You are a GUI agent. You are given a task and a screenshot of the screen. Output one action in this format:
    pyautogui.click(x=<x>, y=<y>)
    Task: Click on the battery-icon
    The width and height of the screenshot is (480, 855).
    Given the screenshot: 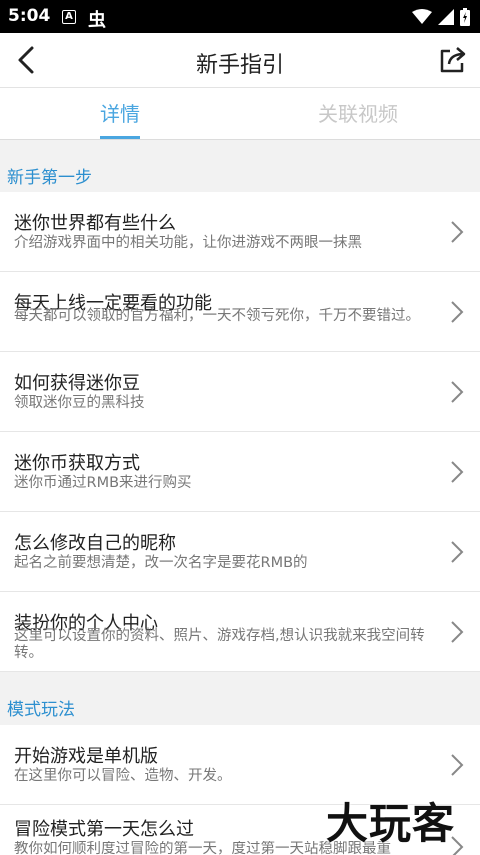 What is the action you would take?
    pyautogui.click(x=465, y=17)
    